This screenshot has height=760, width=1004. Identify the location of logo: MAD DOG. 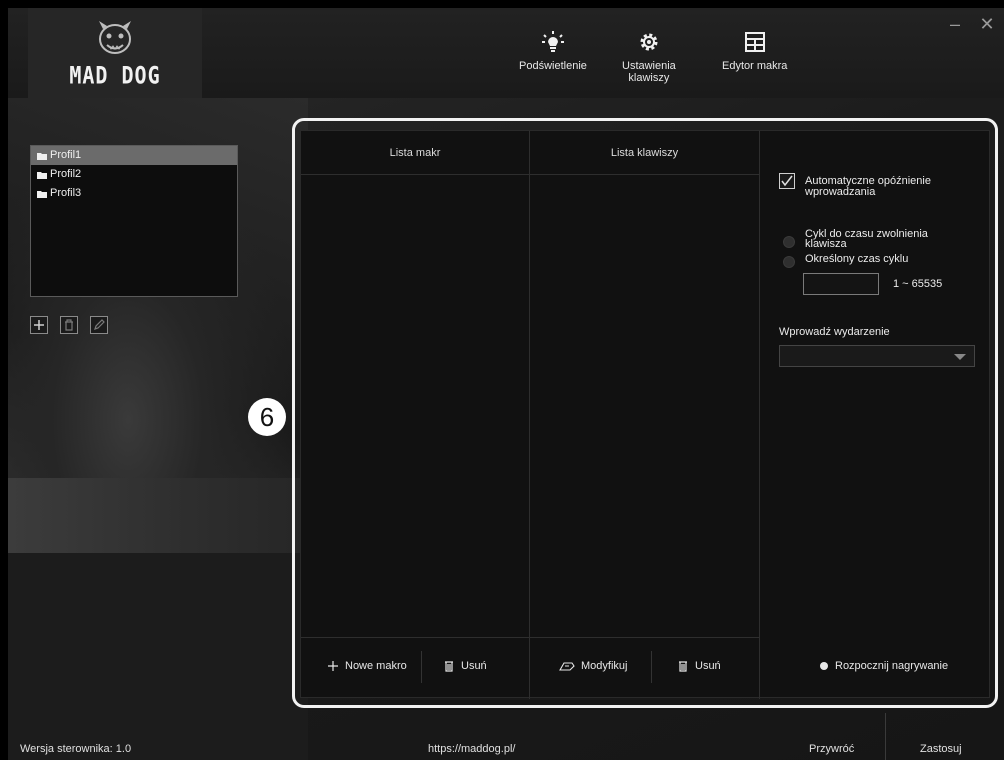
(115, 53).